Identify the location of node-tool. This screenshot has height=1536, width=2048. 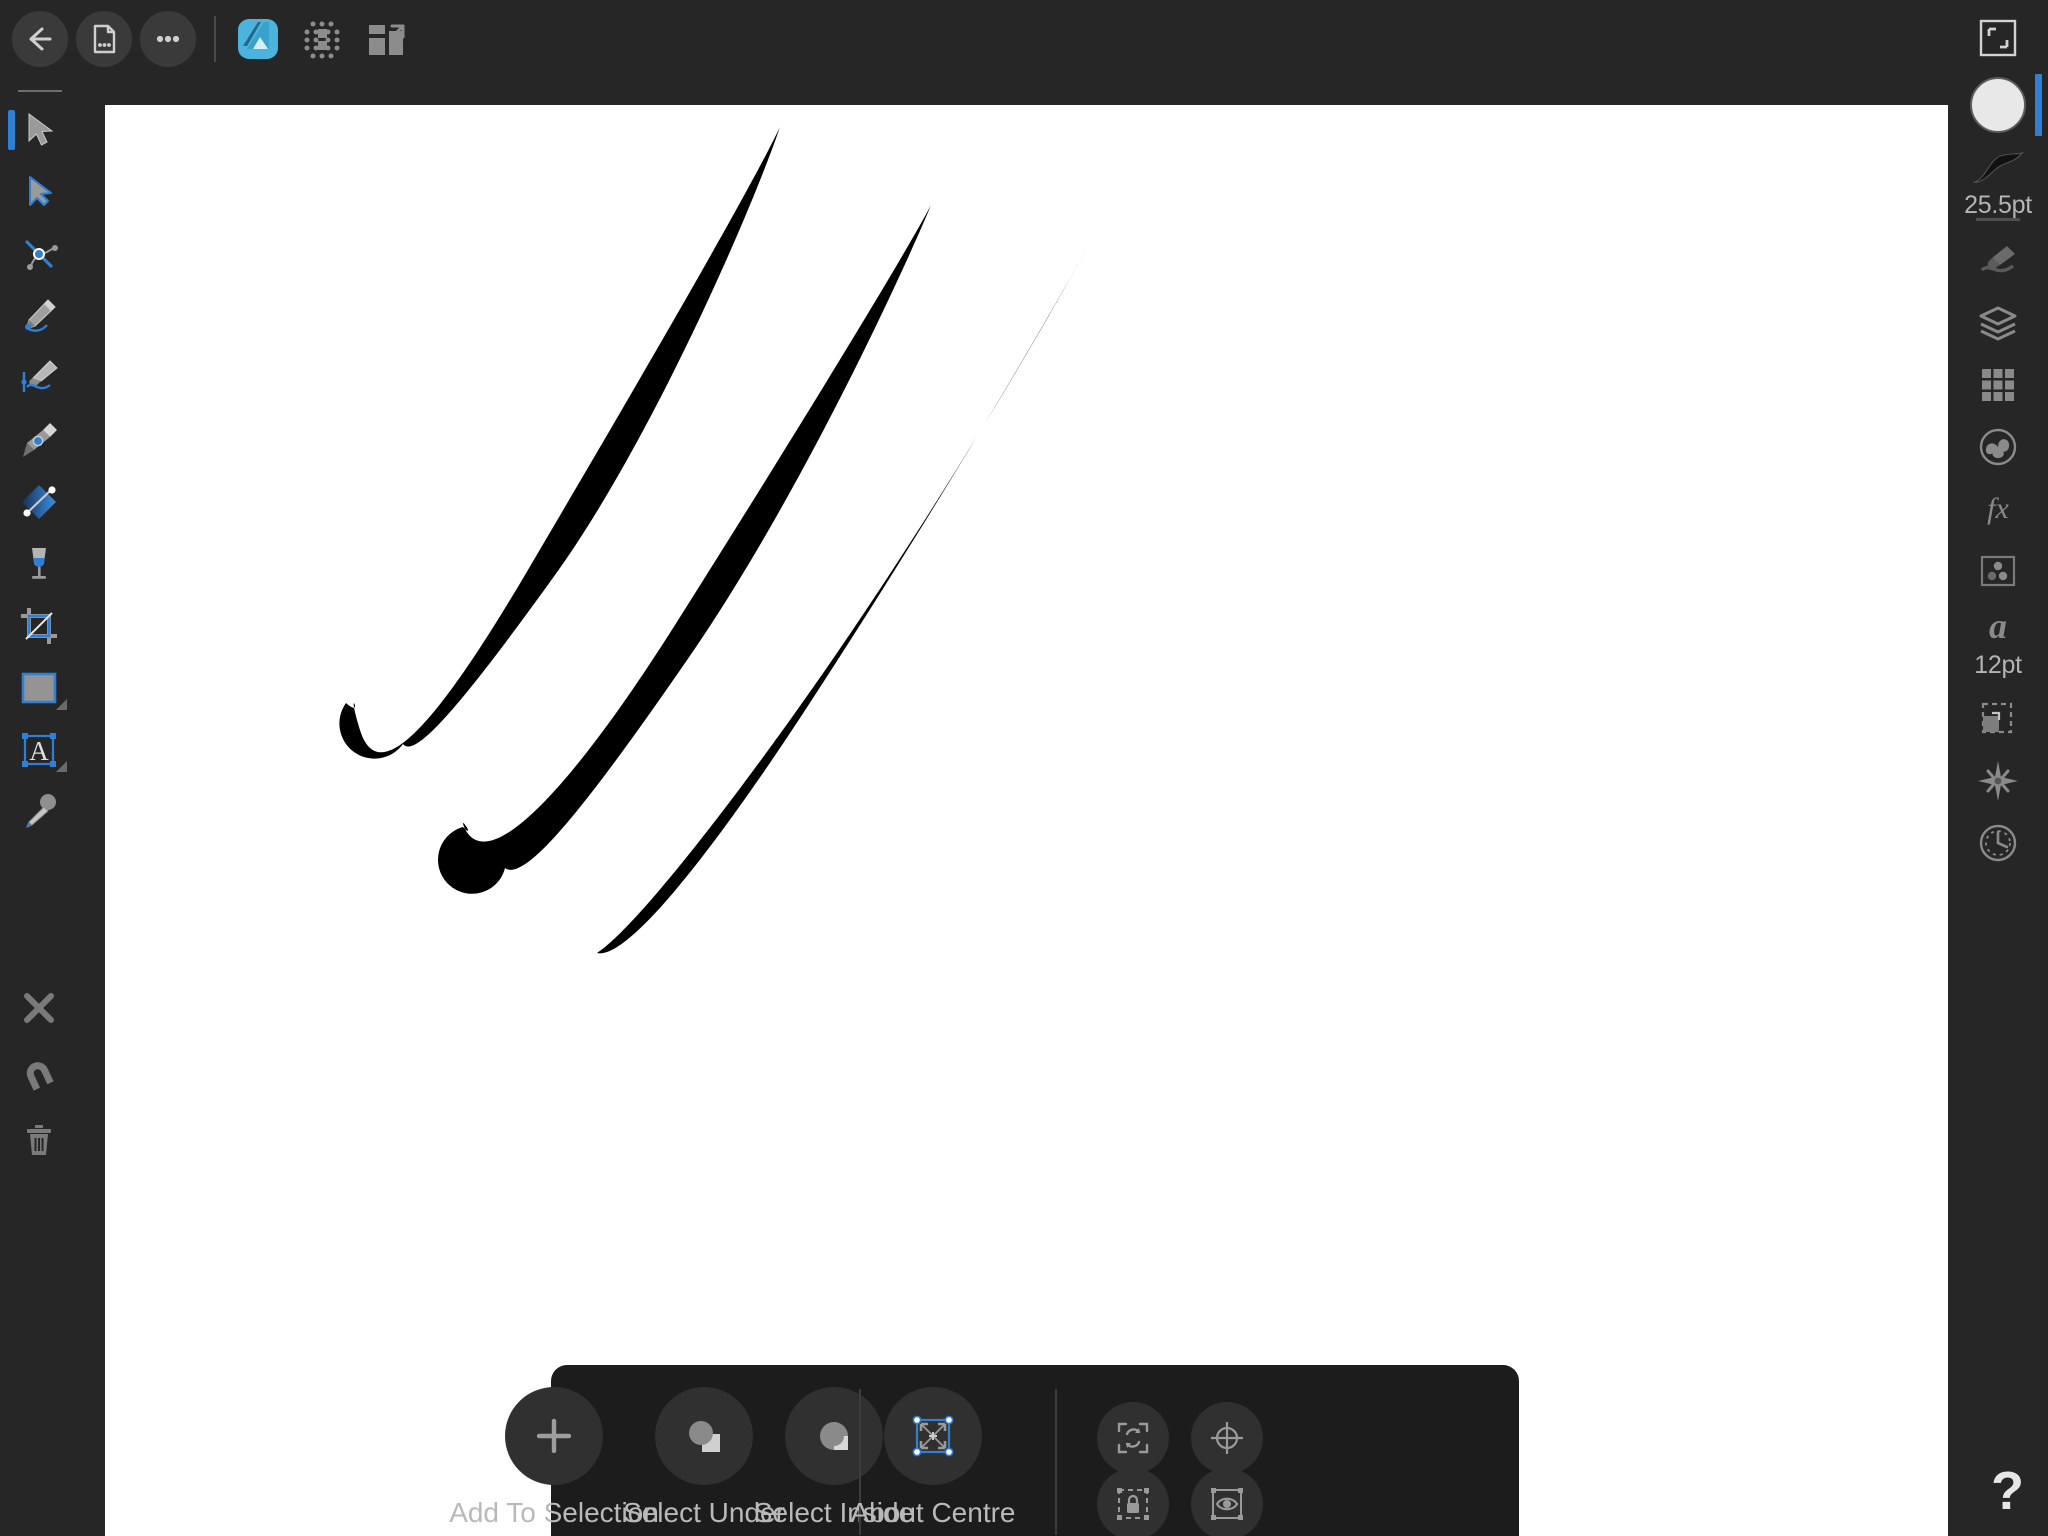
(38, 192).